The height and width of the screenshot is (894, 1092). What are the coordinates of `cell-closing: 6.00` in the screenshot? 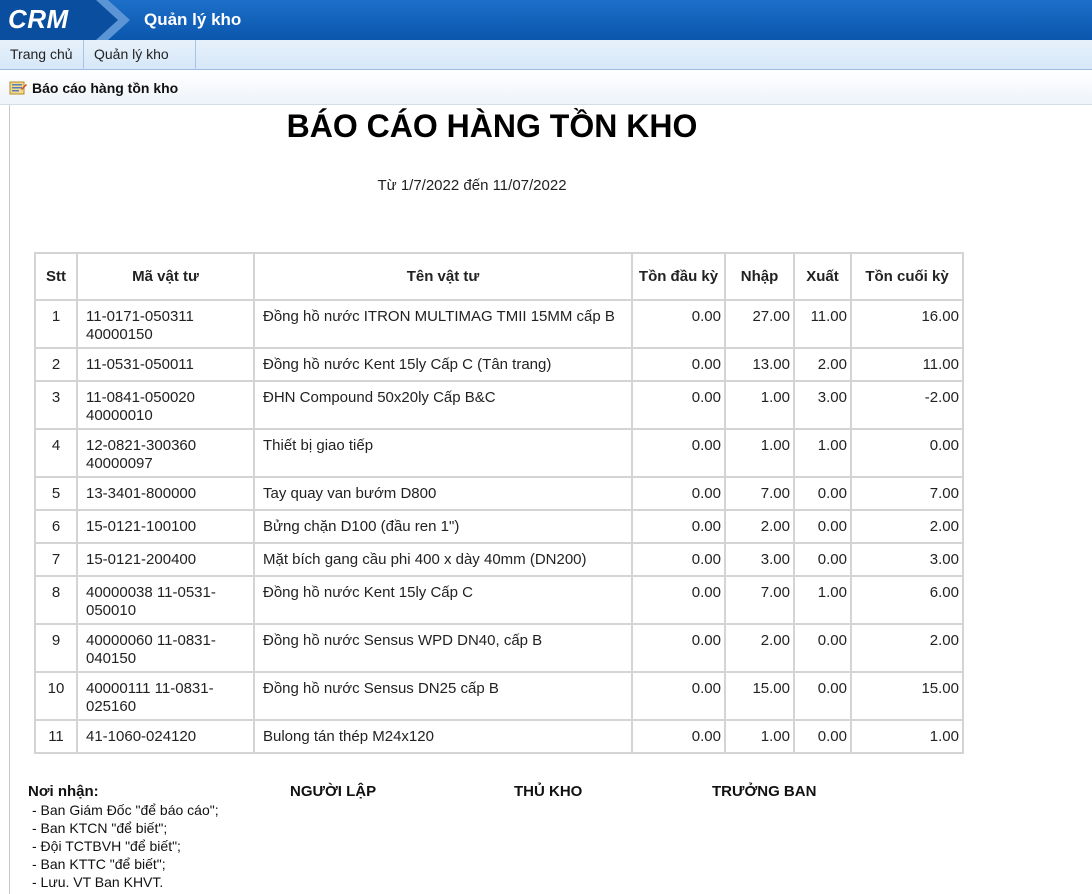 It's located at (907, 600).